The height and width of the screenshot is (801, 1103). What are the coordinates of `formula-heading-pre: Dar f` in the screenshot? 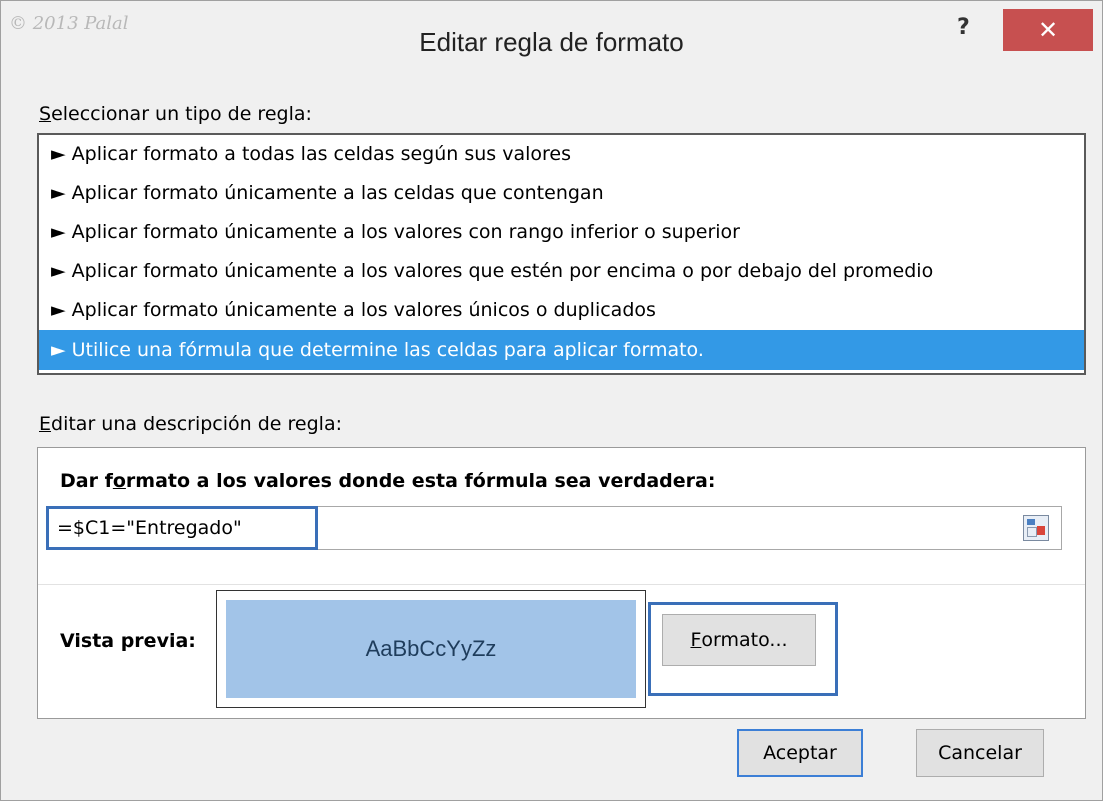 It's located at (86, 481).